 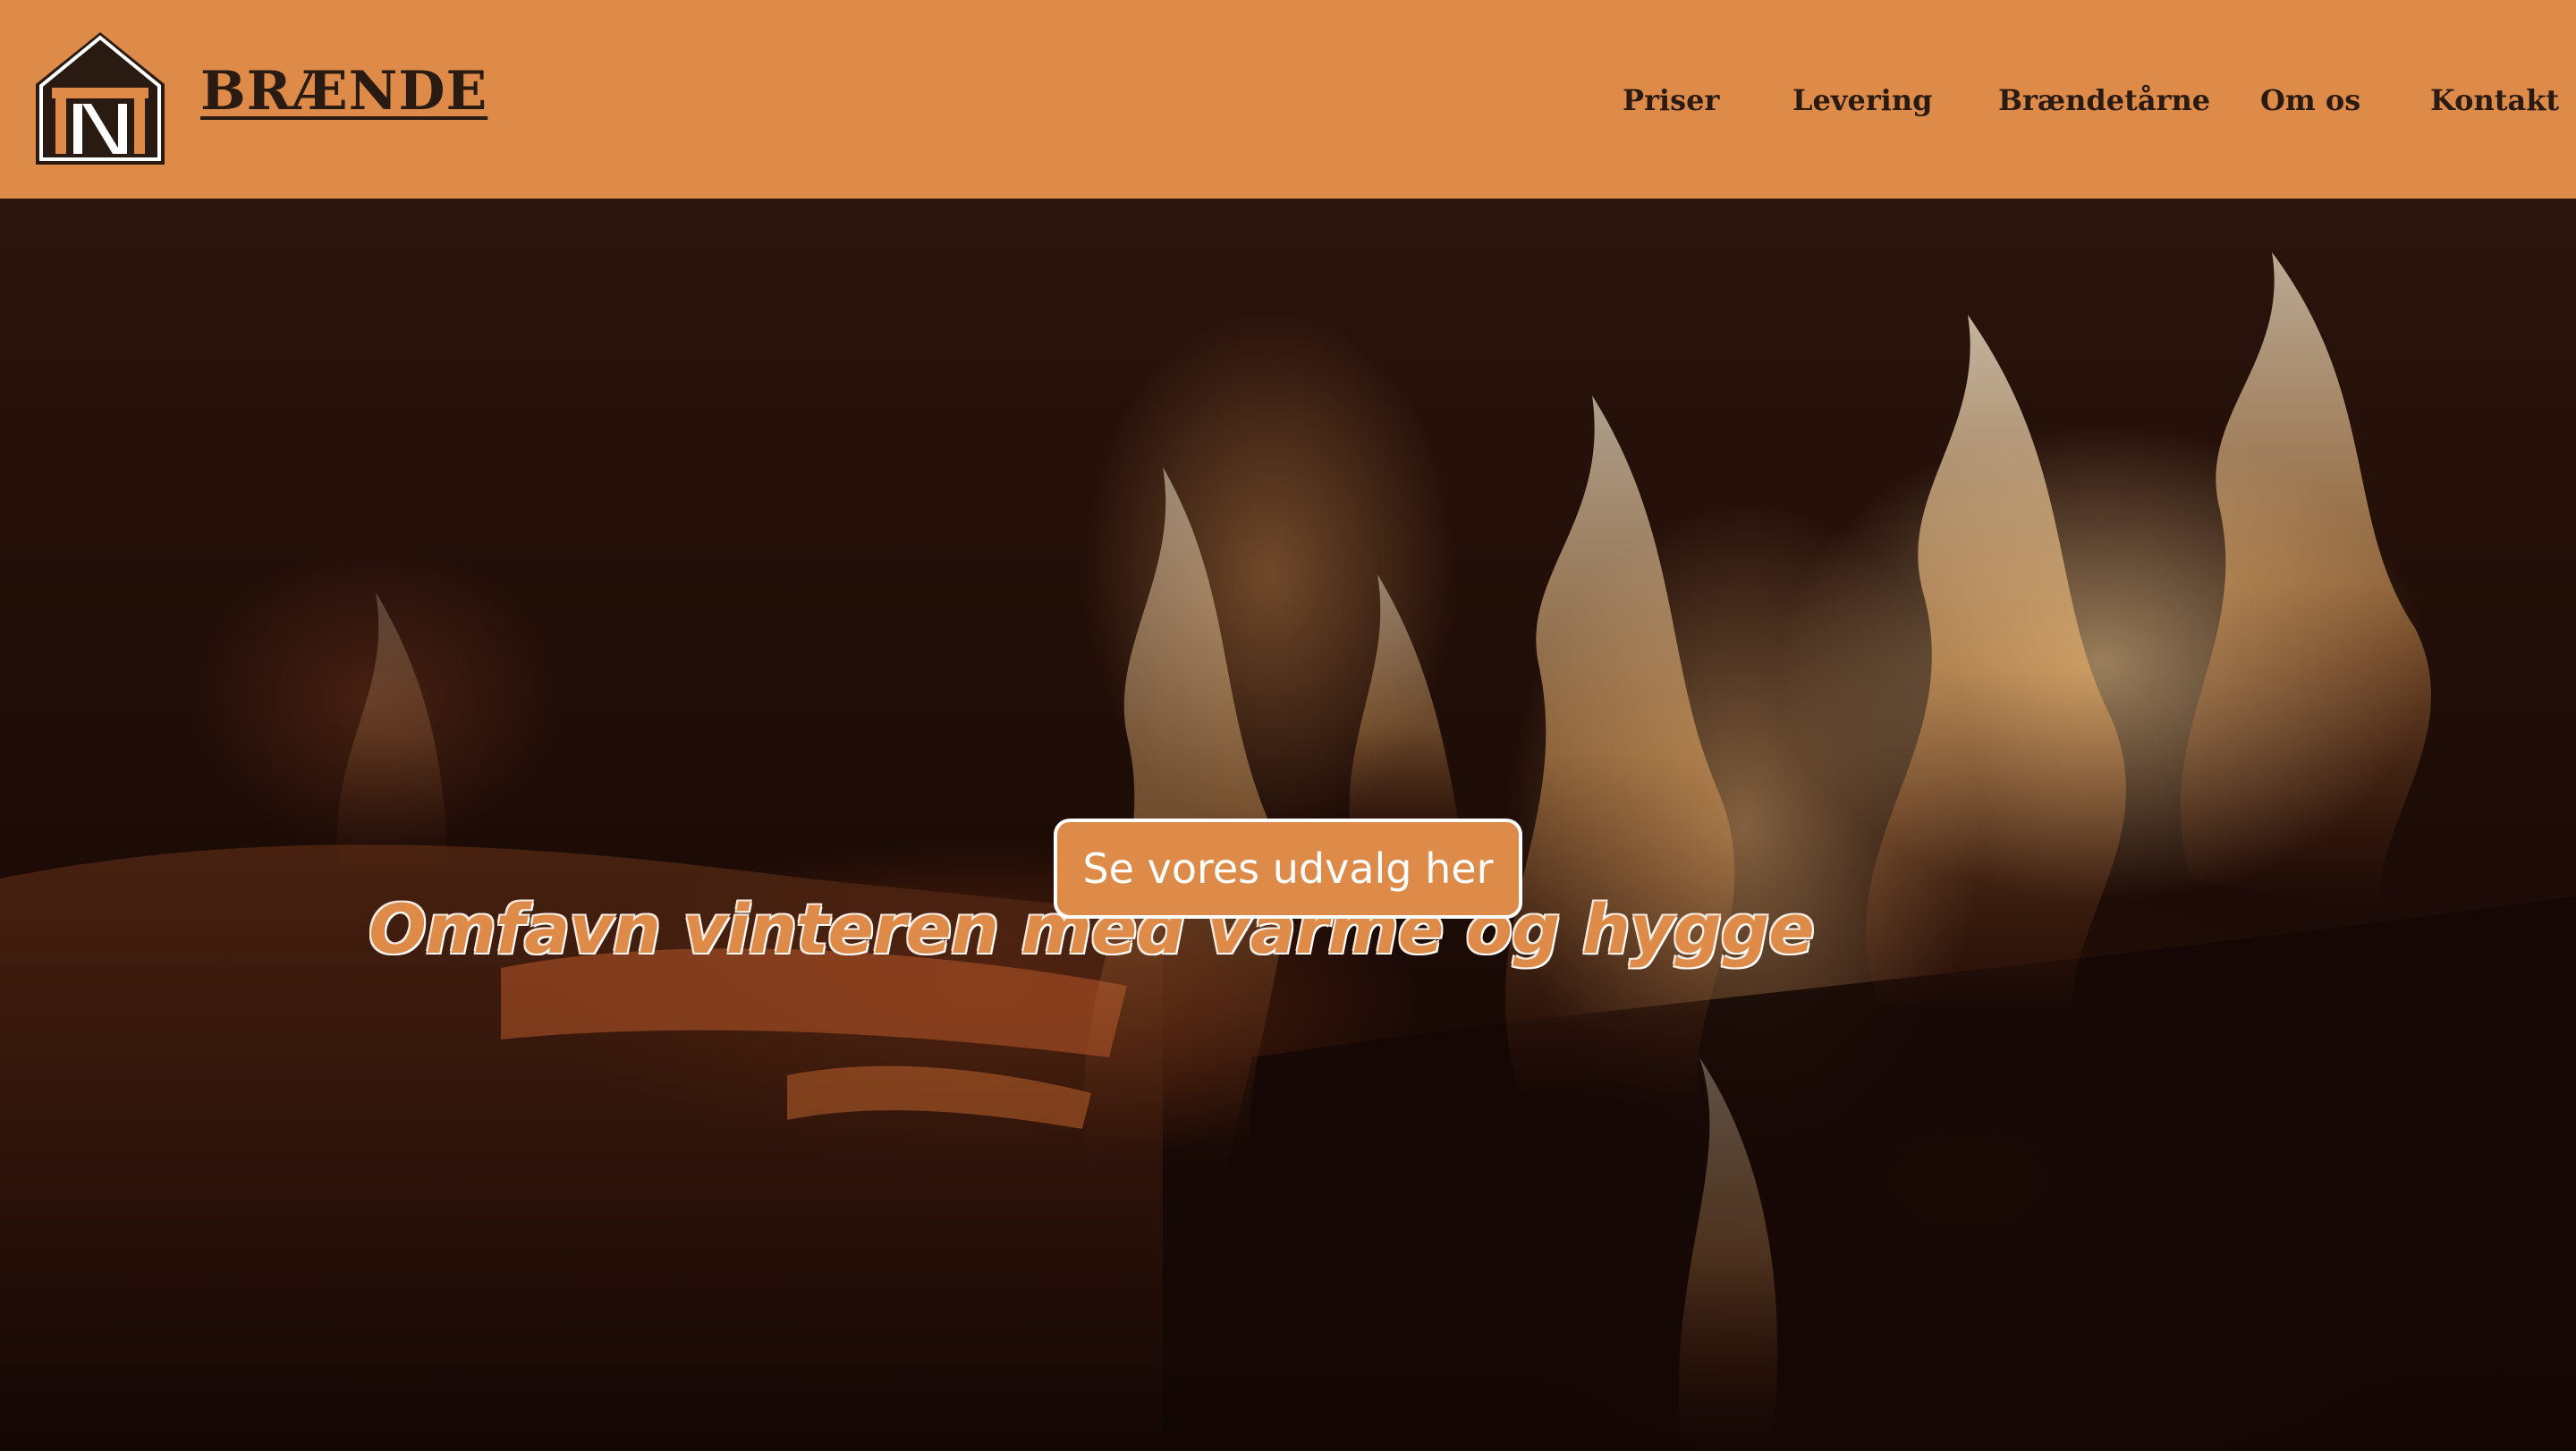 What do you see at coordinates (100, 98) in the screenshot?
I see `woodshed-logo-icon` at bounding box center [100, 98].